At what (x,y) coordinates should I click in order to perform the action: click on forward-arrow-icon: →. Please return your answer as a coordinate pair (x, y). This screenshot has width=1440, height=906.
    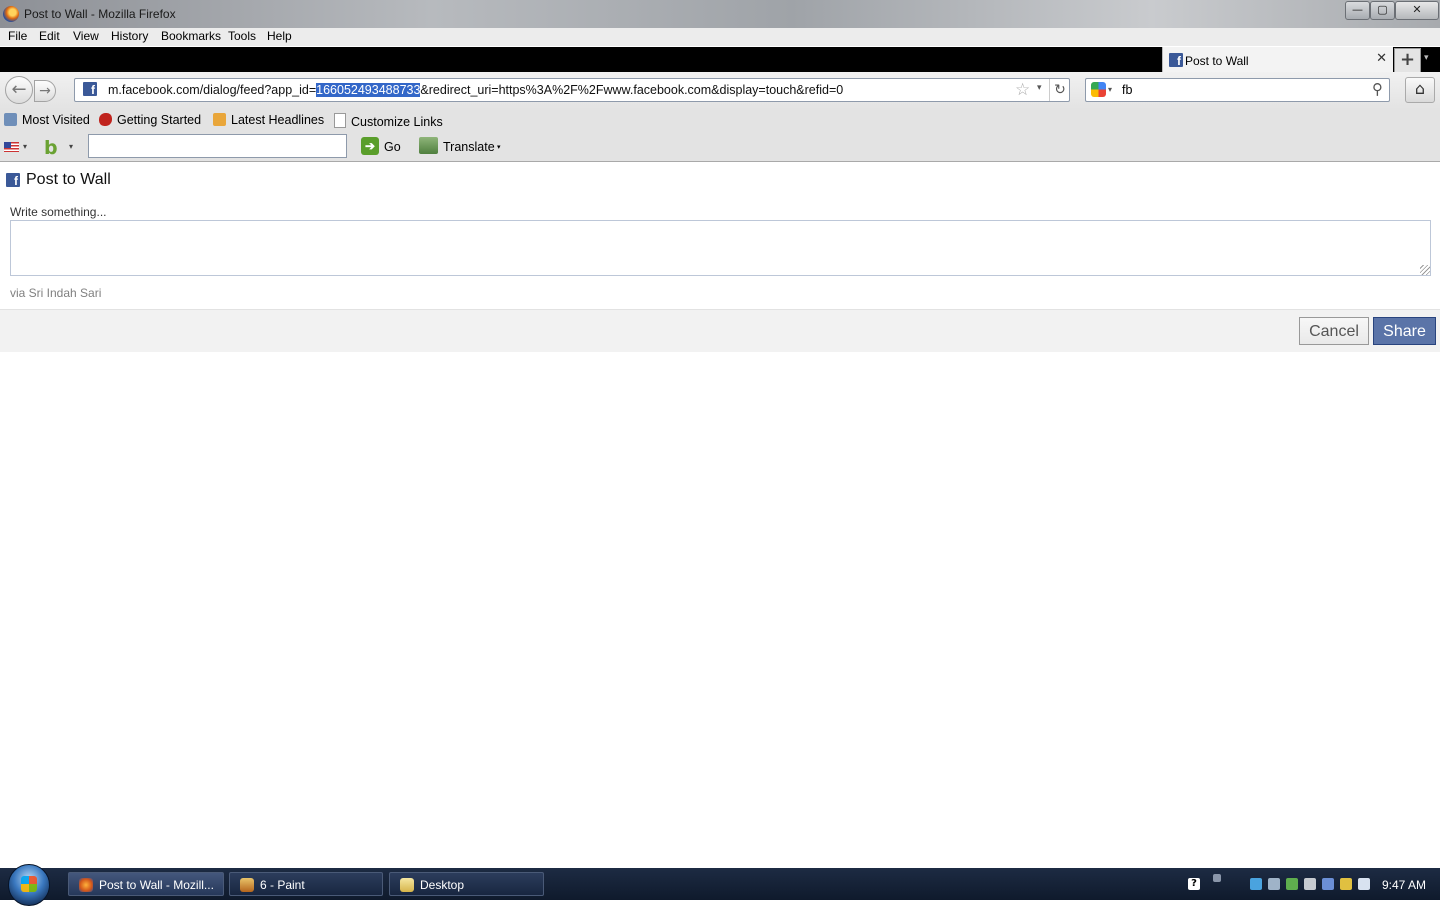
    Looking at the image, I should click on (45, 91).